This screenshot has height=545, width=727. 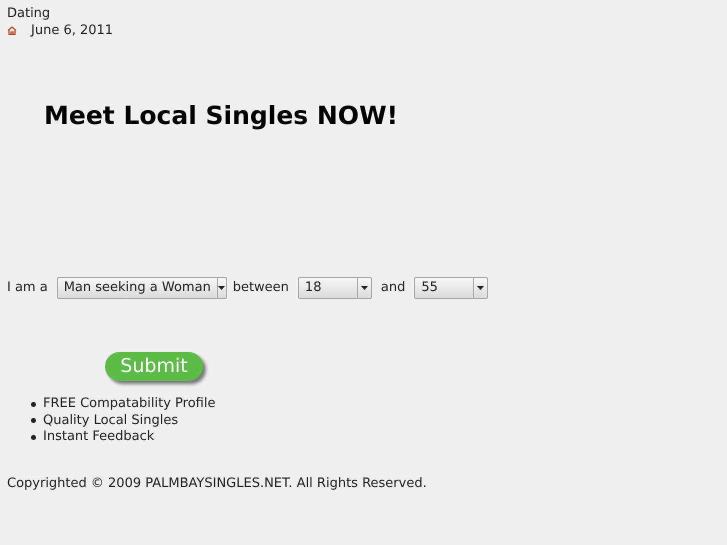 I want to click on feature-item: Instant Feedback, so click(x=98, y=437).